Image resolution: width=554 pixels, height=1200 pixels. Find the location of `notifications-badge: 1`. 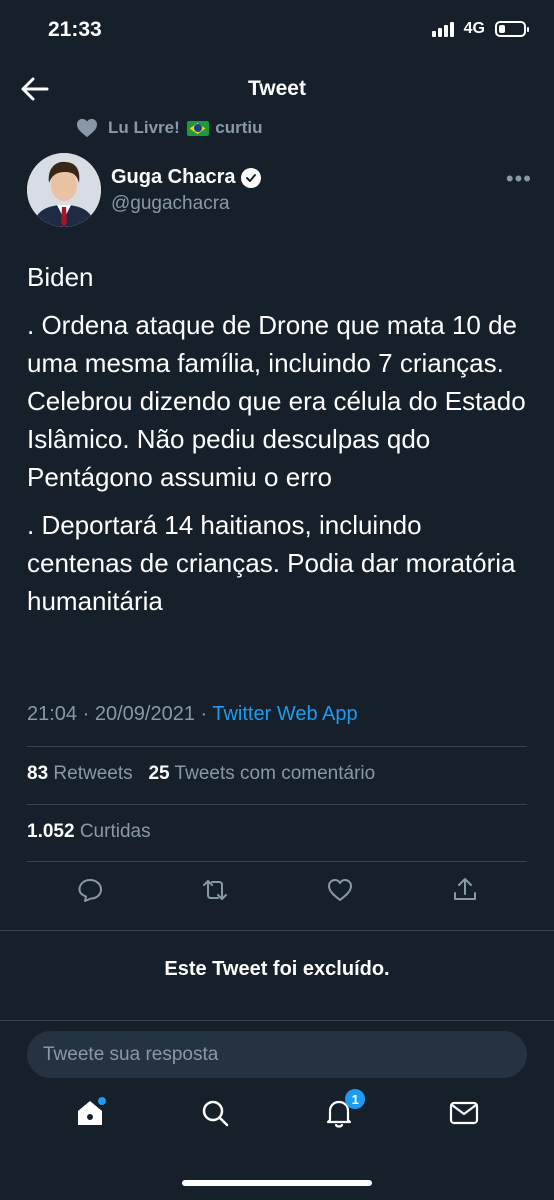

notifications-badge: 1 is located at coordinates (355, 1099).